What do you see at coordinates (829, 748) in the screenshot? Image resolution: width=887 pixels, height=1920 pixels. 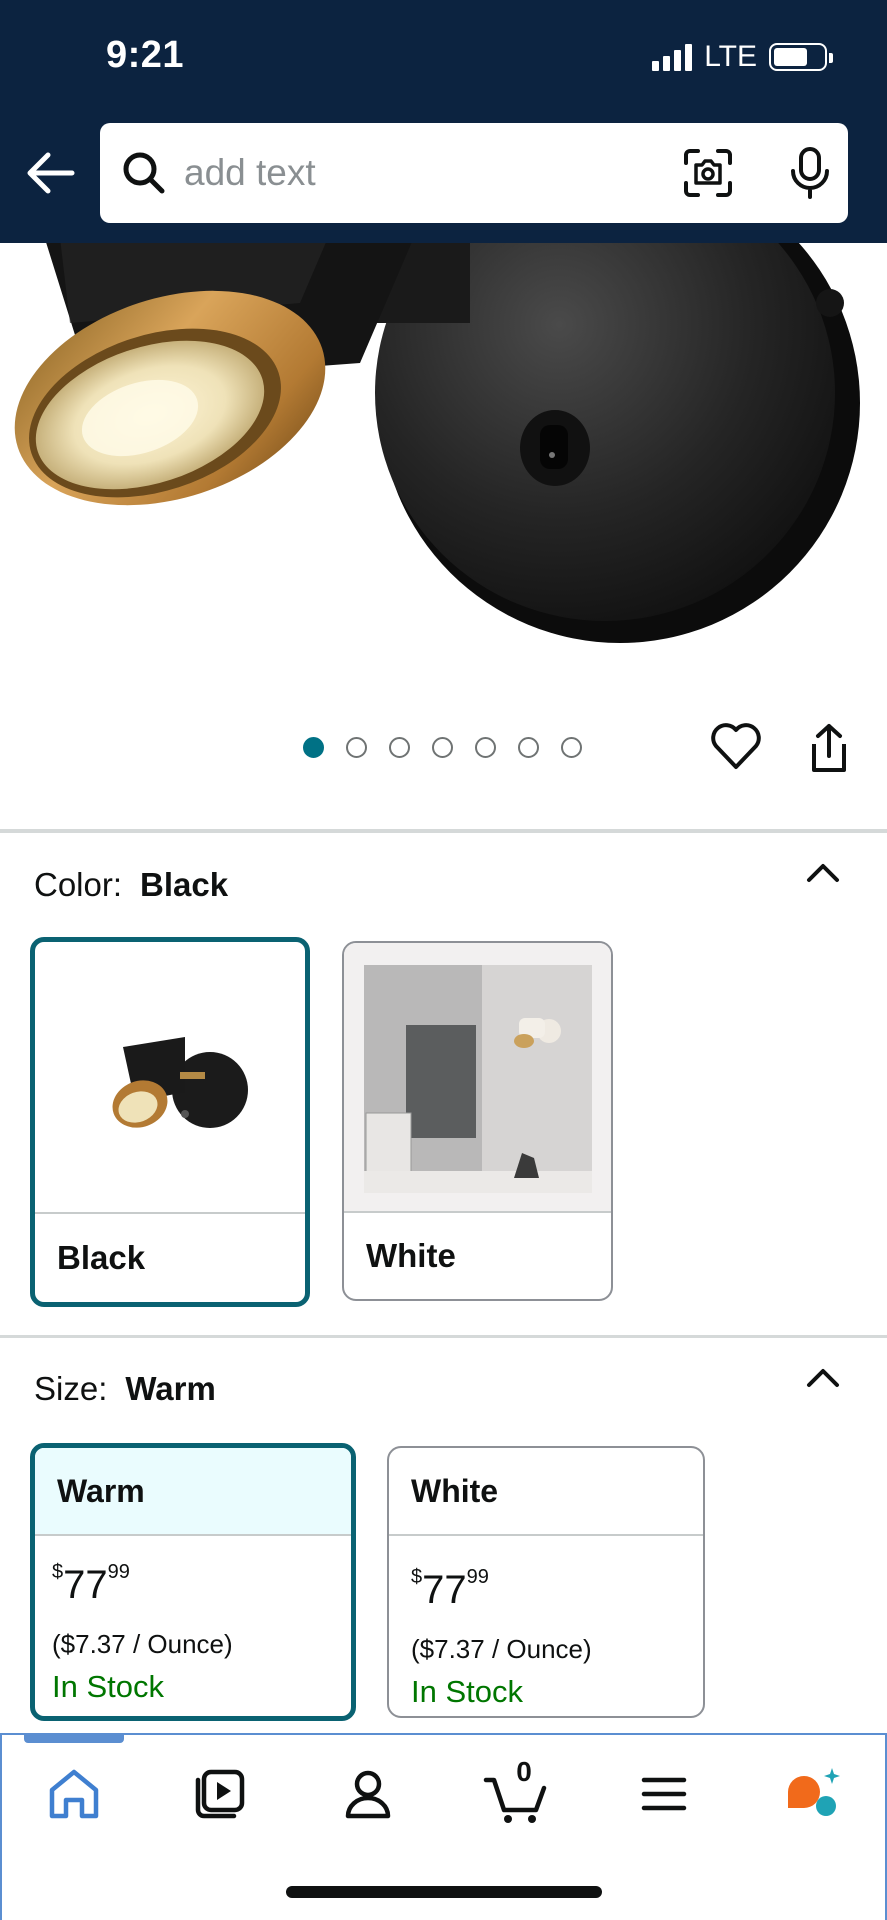 I see `share-icon` at bounding box center [829, 748].